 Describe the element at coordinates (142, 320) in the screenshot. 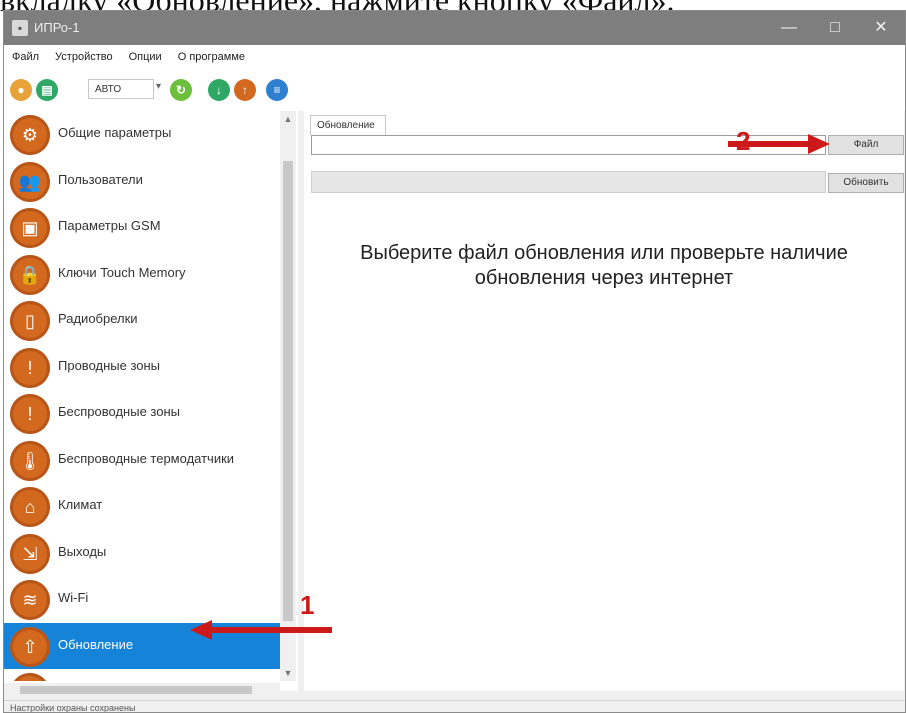

I see `sidebar-item: ▯ Радиобрелки` at that location.